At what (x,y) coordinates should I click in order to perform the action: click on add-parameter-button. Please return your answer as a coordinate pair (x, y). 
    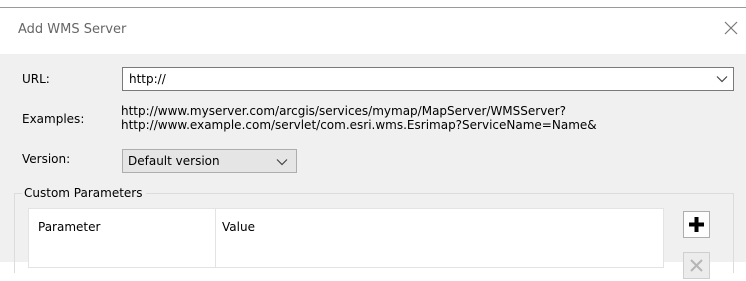
    Looking at the image, I should click on (696, 224).